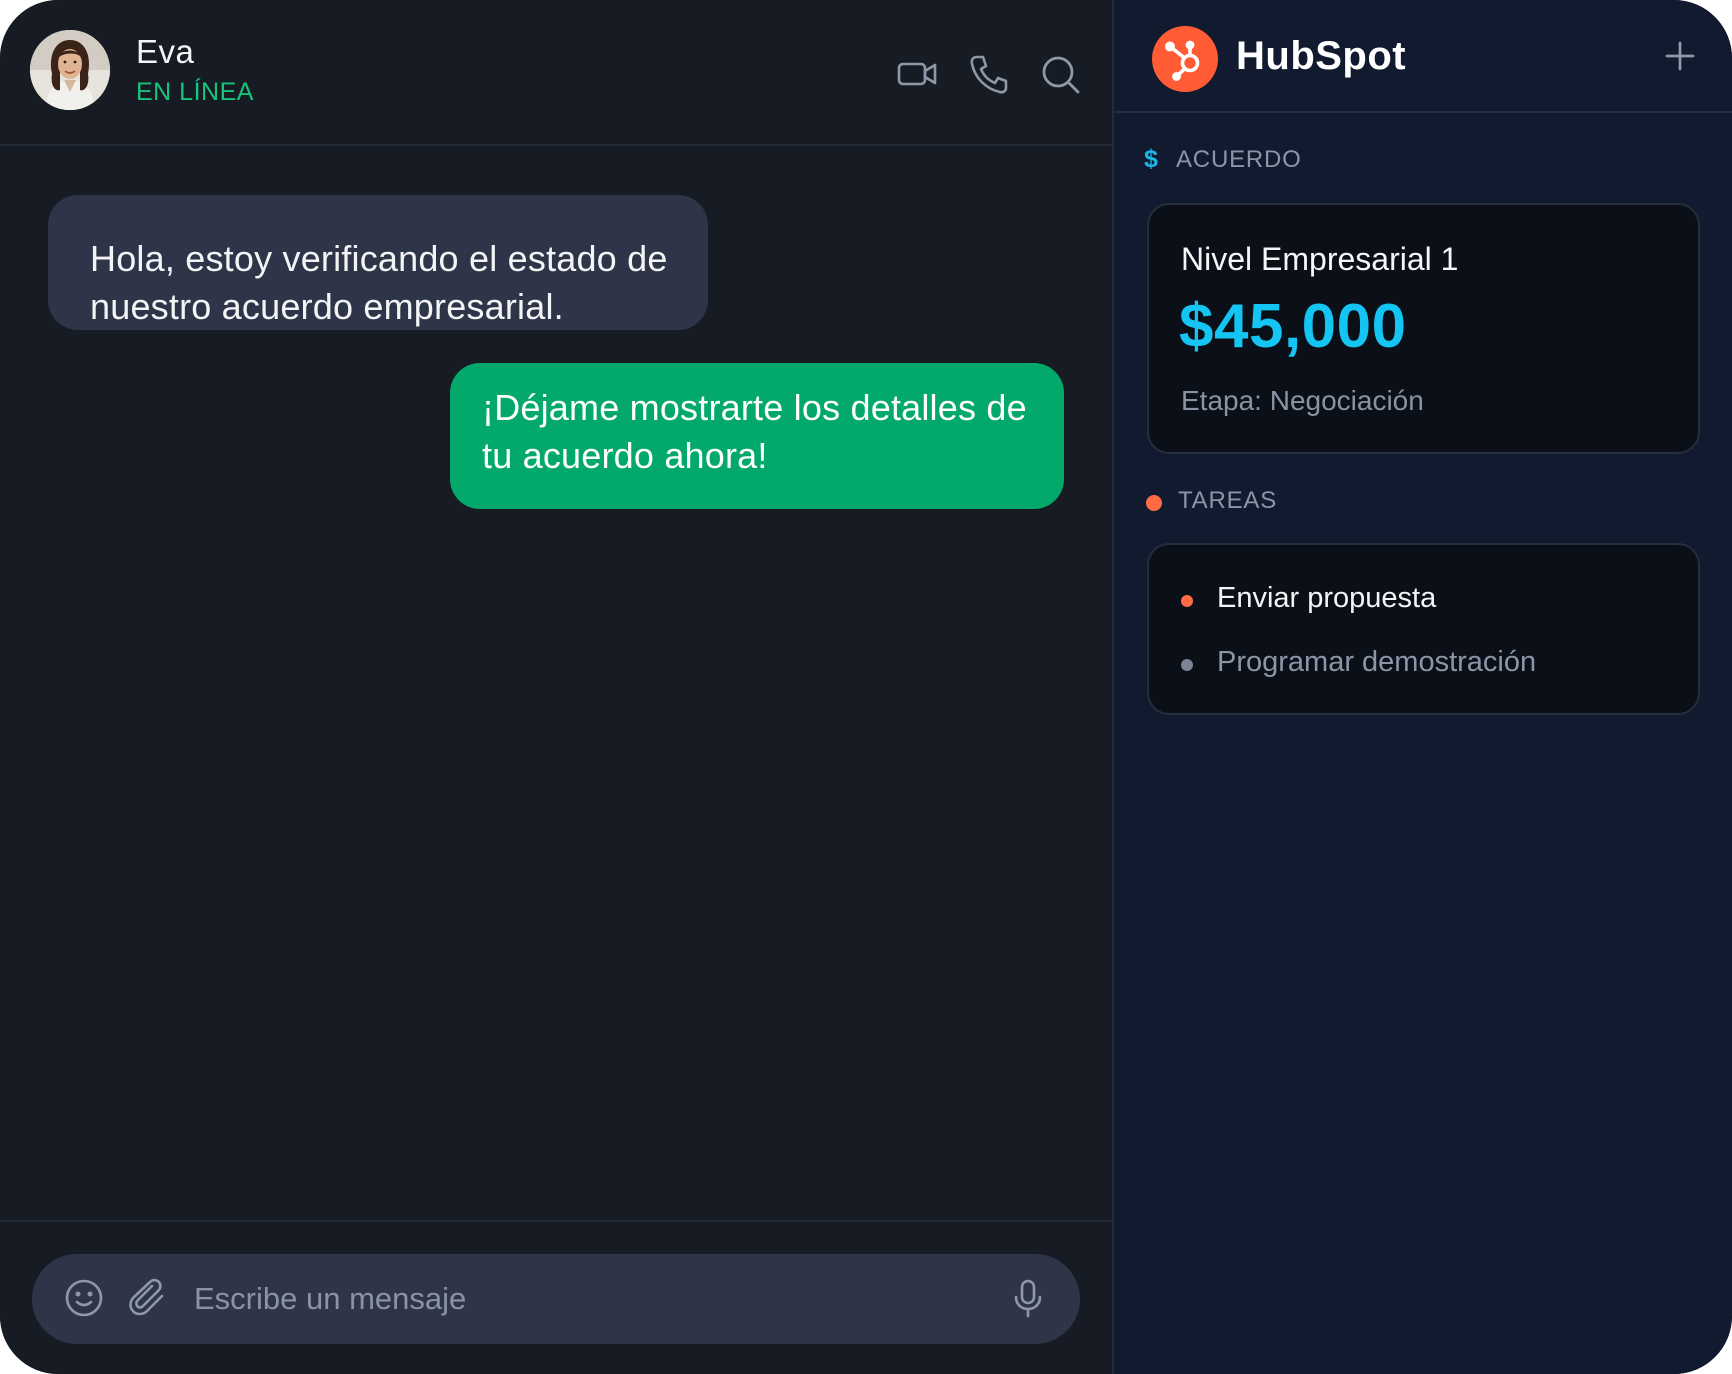  I want to click on tasks-dot-icon, so click(1154, 503).